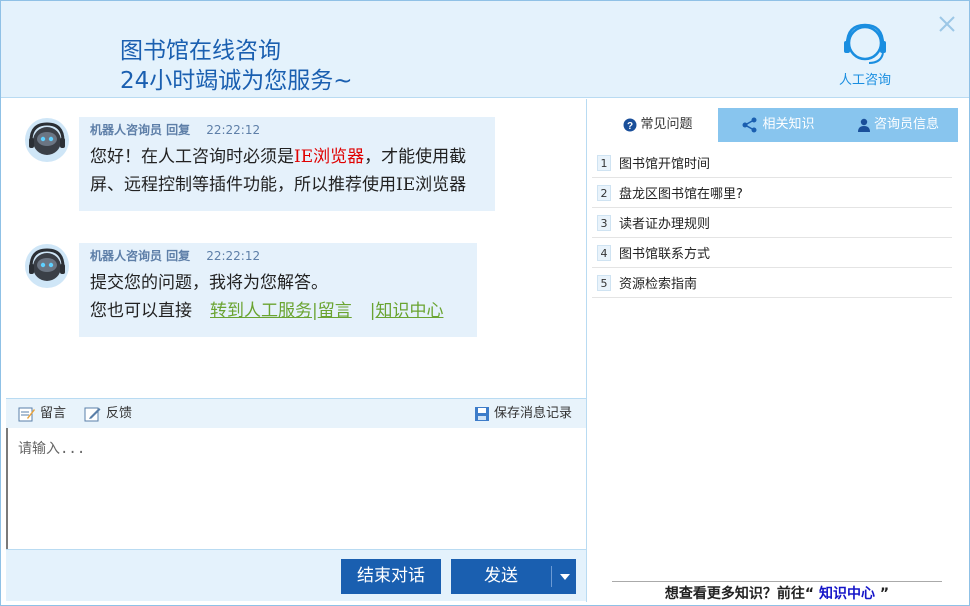 Image resolution: width=970 pixels, height=606 pixels. What do you see at coordinates (236, 81) in the screenshot?
I see `header-subtitle: 24小时竭诚为您服务~` at bounding box center [236, 81].